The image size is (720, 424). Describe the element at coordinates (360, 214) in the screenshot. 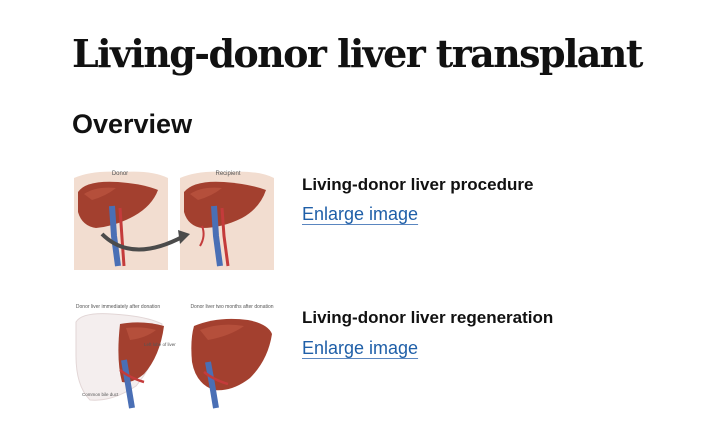

I see `enlarge-image-link-procedure: Enlarge image` at that location.